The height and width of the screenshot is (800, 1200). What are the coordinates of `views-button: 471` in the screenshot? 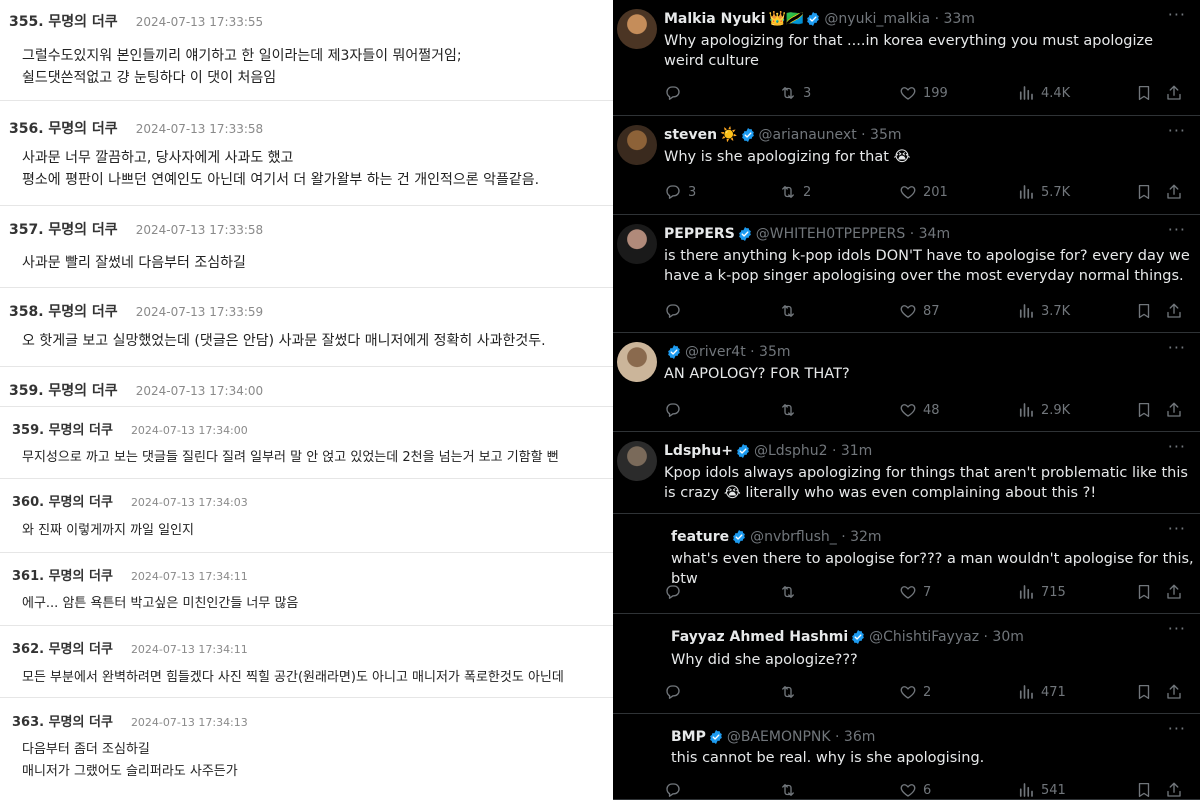 It's located at (1041, 692).